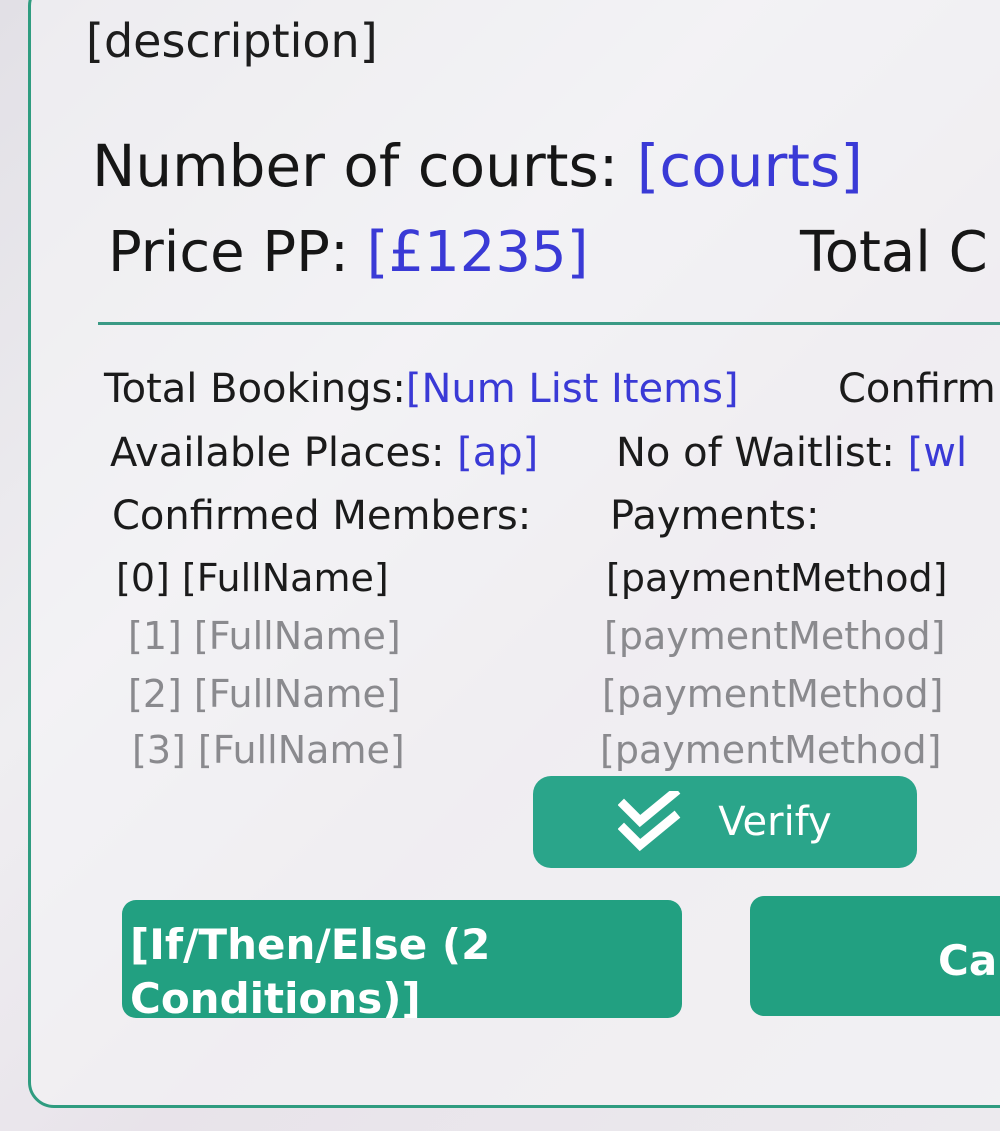 The width and height of the screenshot is (1000, 1131). Describe the element at coordinates (498, 453) in the screenshot. I see `available-places-value: [ap]` at that location.